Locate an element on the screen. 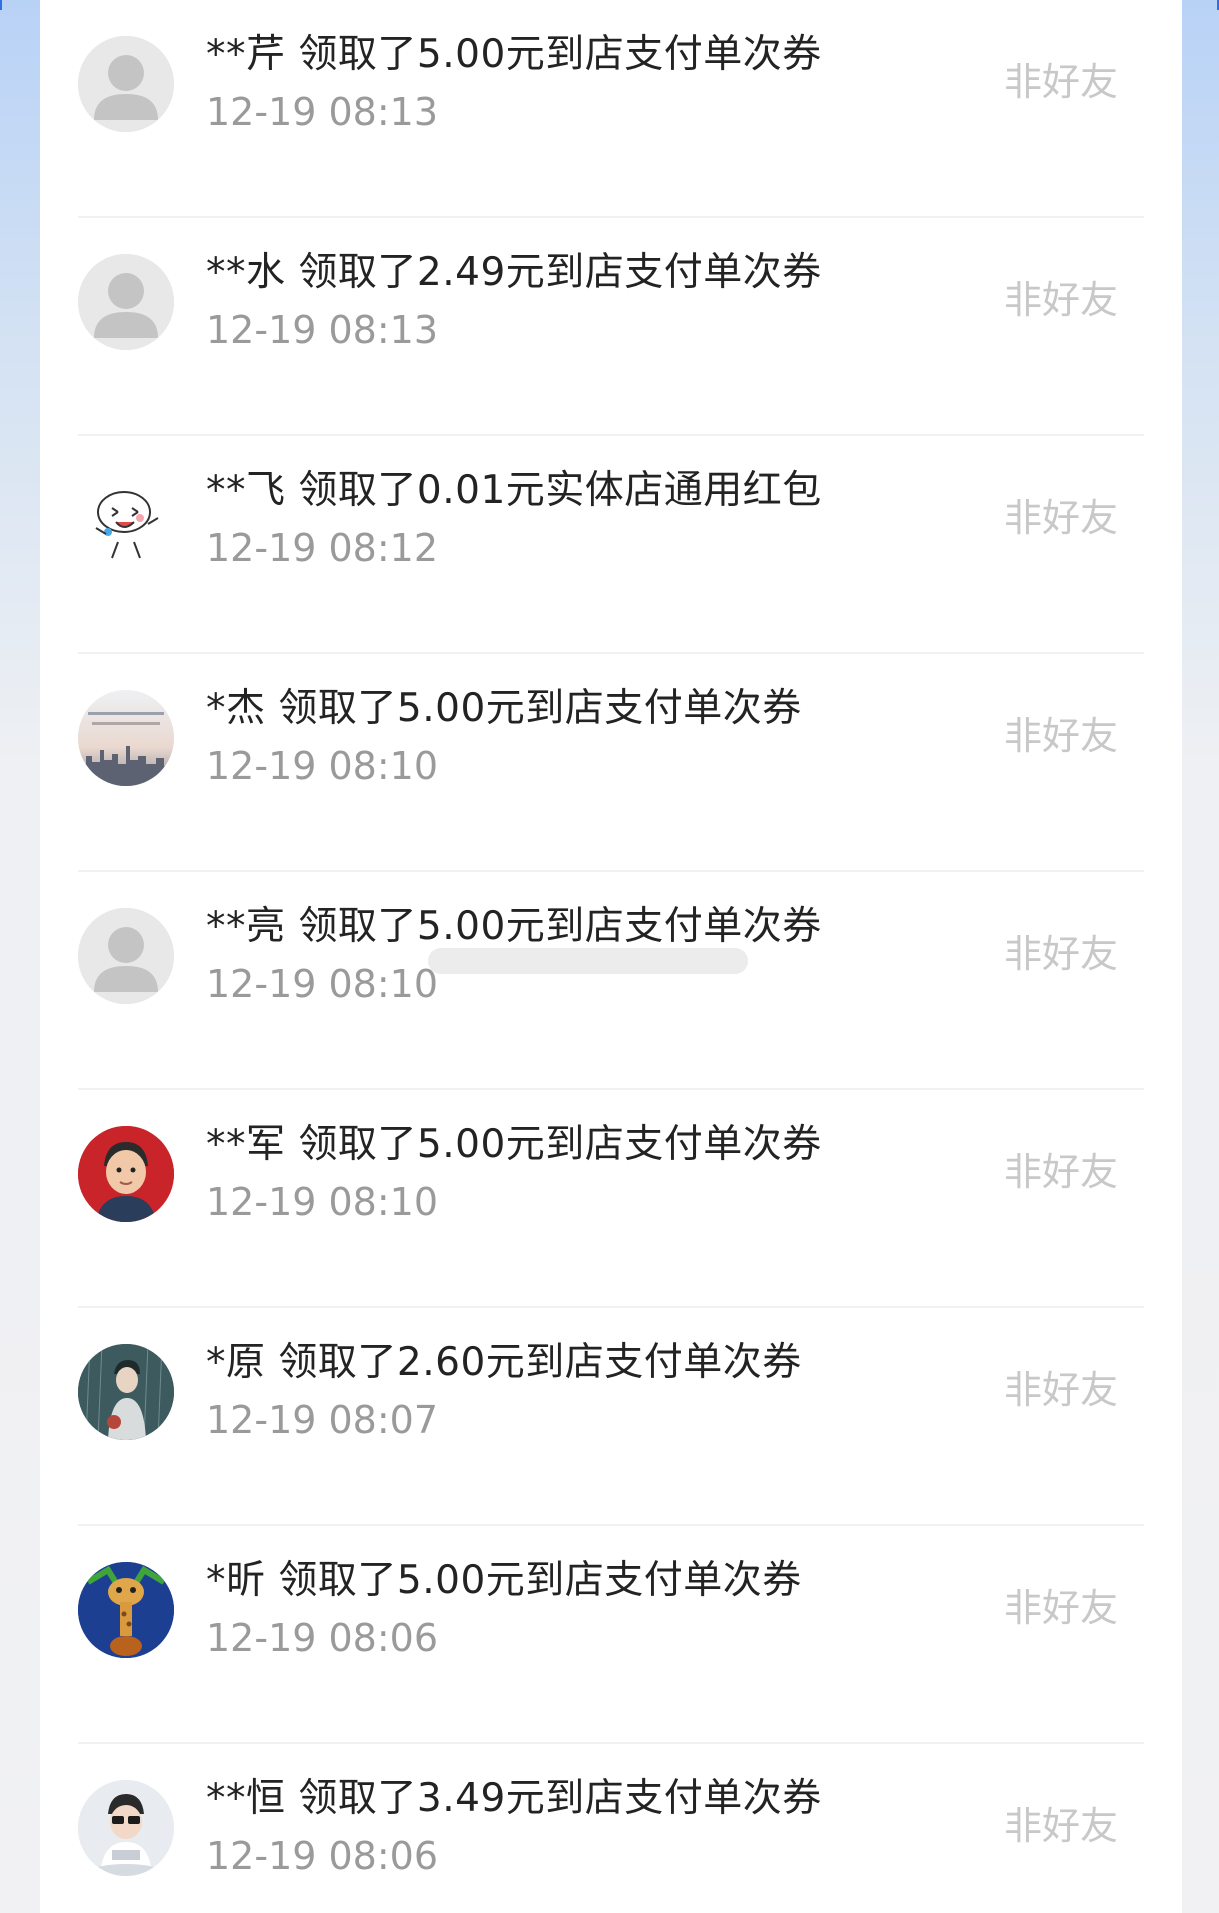  list-item: **恒 领取了3.49元到店支付单次券 12-19 08:06 非好友 is located at coordinates (611, 1828).